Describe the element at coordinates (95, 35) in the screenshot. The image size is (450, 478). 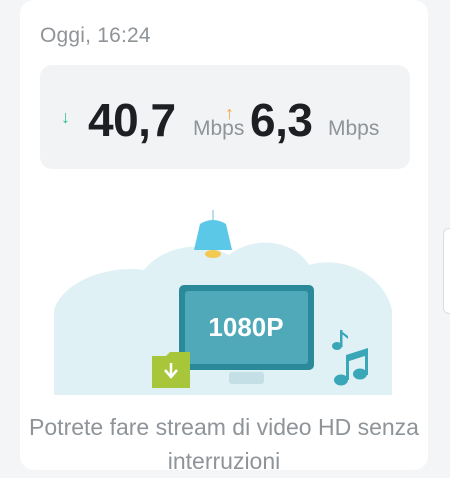
I see `test-timestamp: Oggi, 16:24` at that location.